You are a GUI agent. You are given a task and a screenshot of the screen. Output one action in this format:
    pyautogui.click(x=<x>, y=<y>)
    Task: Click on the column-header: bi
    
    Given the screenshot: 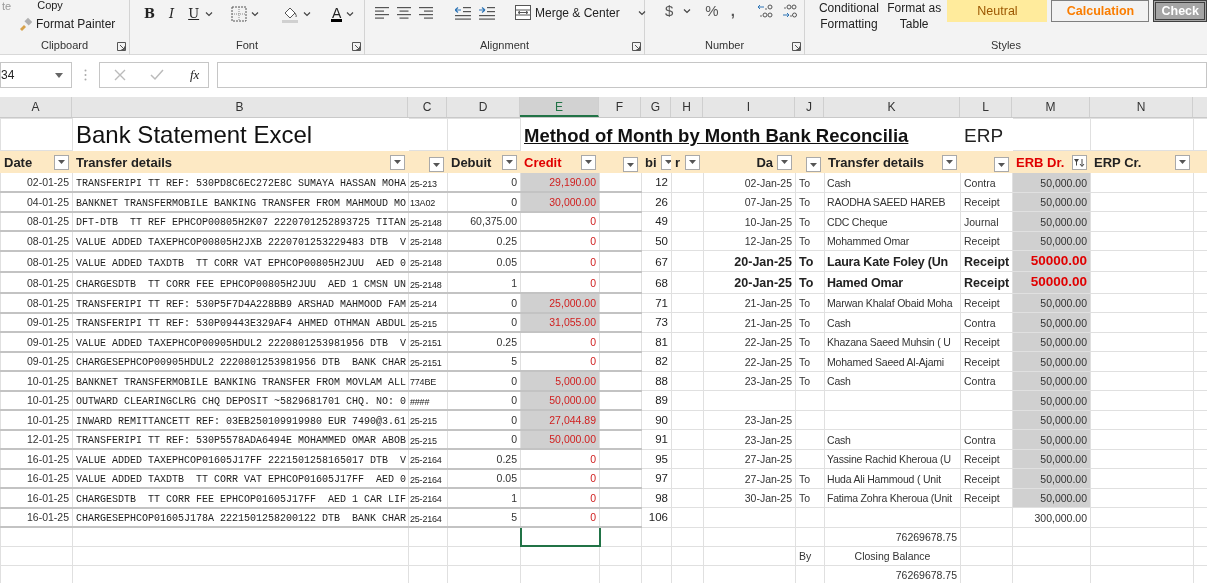 What is the action you would take?
    pyautogui.click(x=651, y=162)
    